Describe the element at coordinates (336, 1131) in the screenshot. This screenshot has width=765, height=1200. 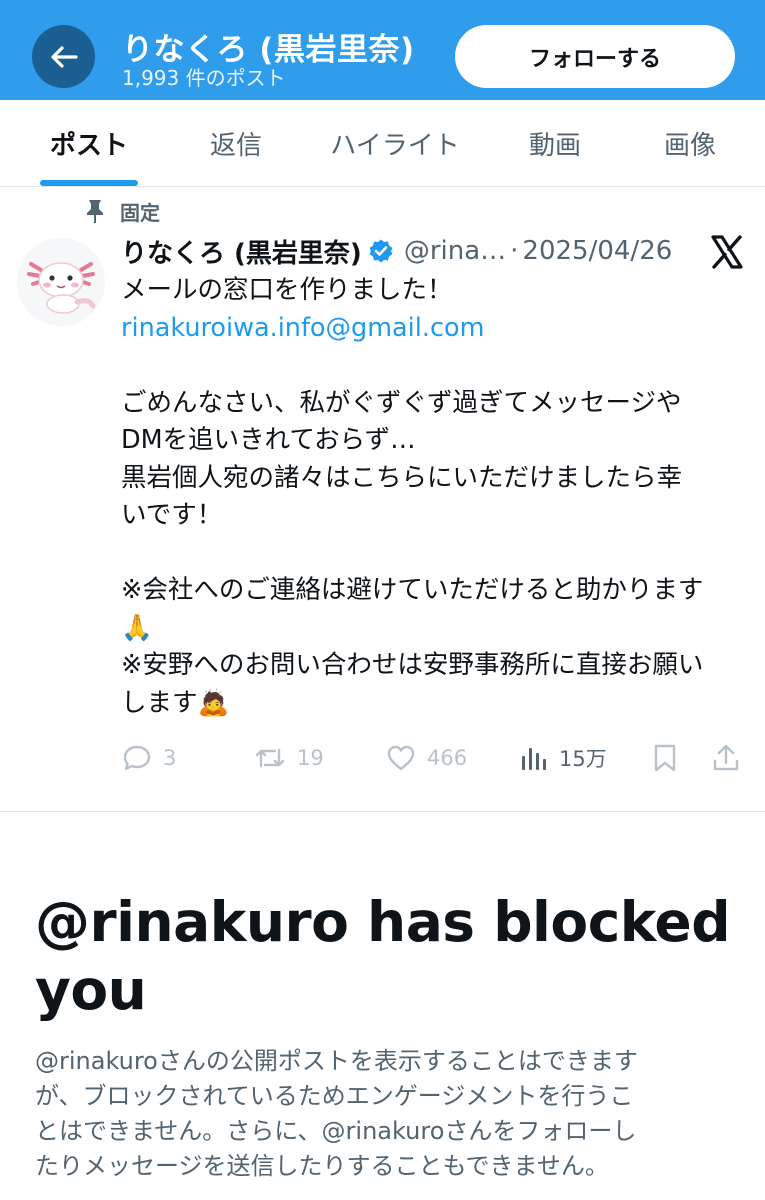
I see `blocked-description-line: とはできません。さらに、@rinakuroさんをフォローし` at that location.